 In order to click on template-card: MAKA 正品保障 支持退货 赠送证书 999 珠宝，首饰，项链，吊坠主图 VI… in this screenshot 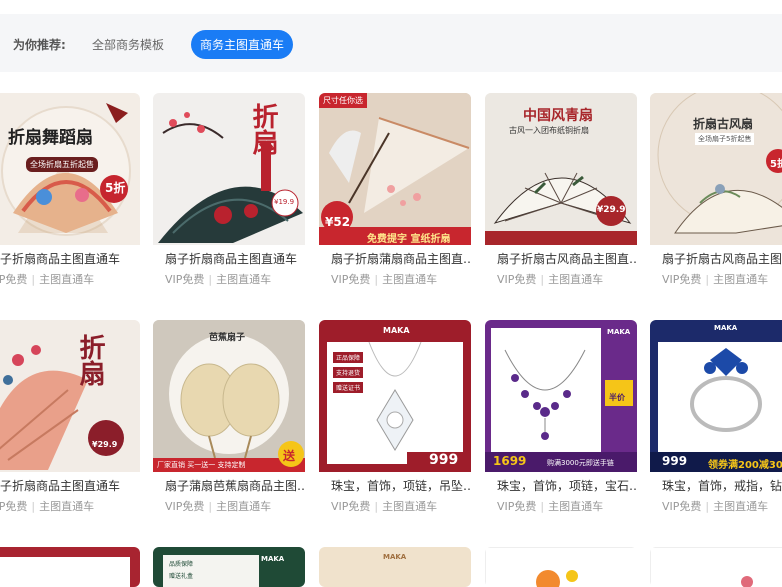, I will do `click(395, 418)`.